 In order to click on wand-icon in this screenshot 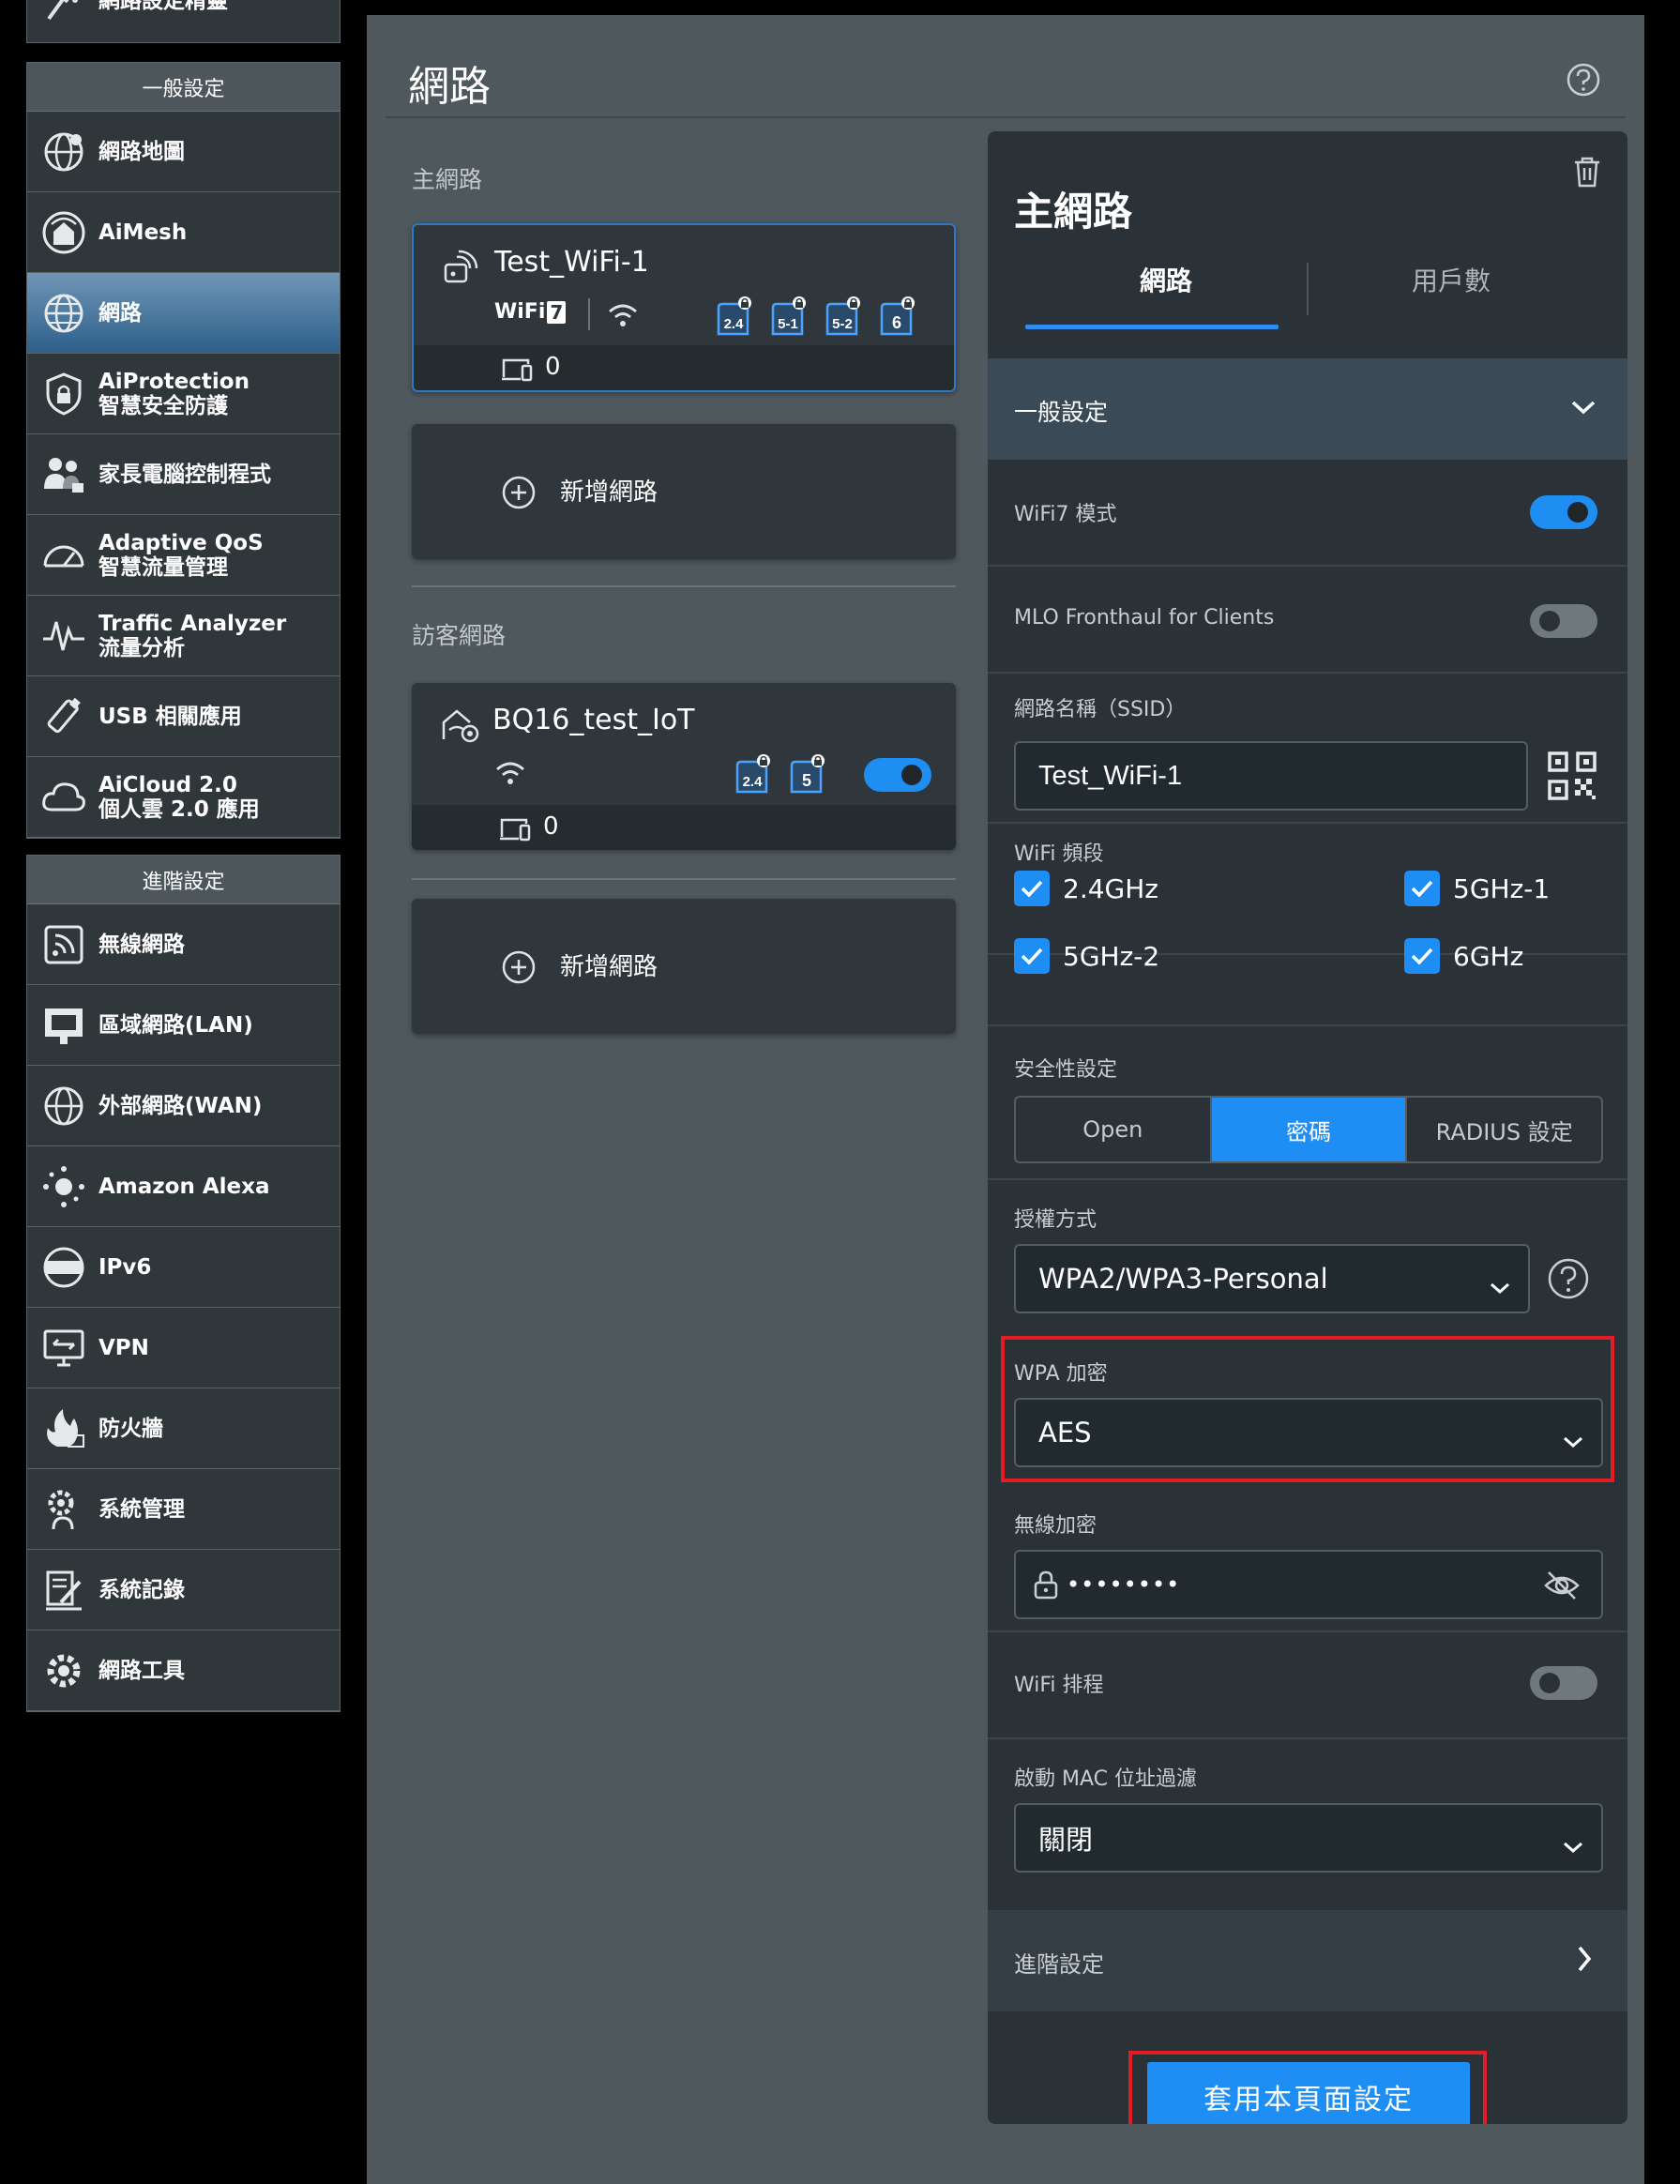, I will do `click(64, 10)`.